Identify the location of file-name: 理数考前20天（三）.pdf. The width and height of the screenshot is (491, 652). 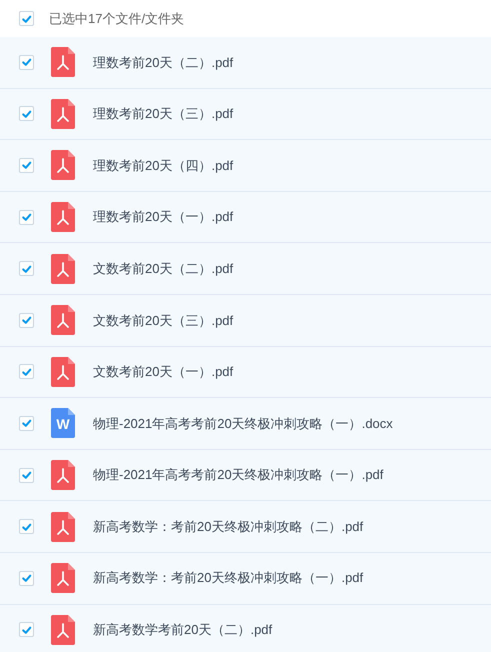
(163, 114).